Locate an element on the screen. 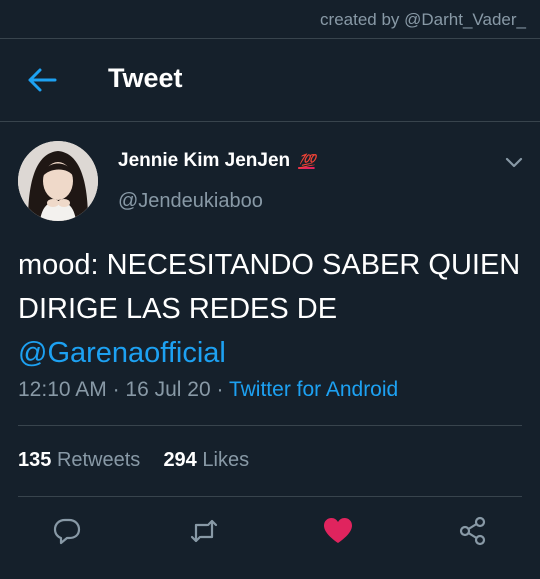  action-bar is located at coordinates (270, 534).